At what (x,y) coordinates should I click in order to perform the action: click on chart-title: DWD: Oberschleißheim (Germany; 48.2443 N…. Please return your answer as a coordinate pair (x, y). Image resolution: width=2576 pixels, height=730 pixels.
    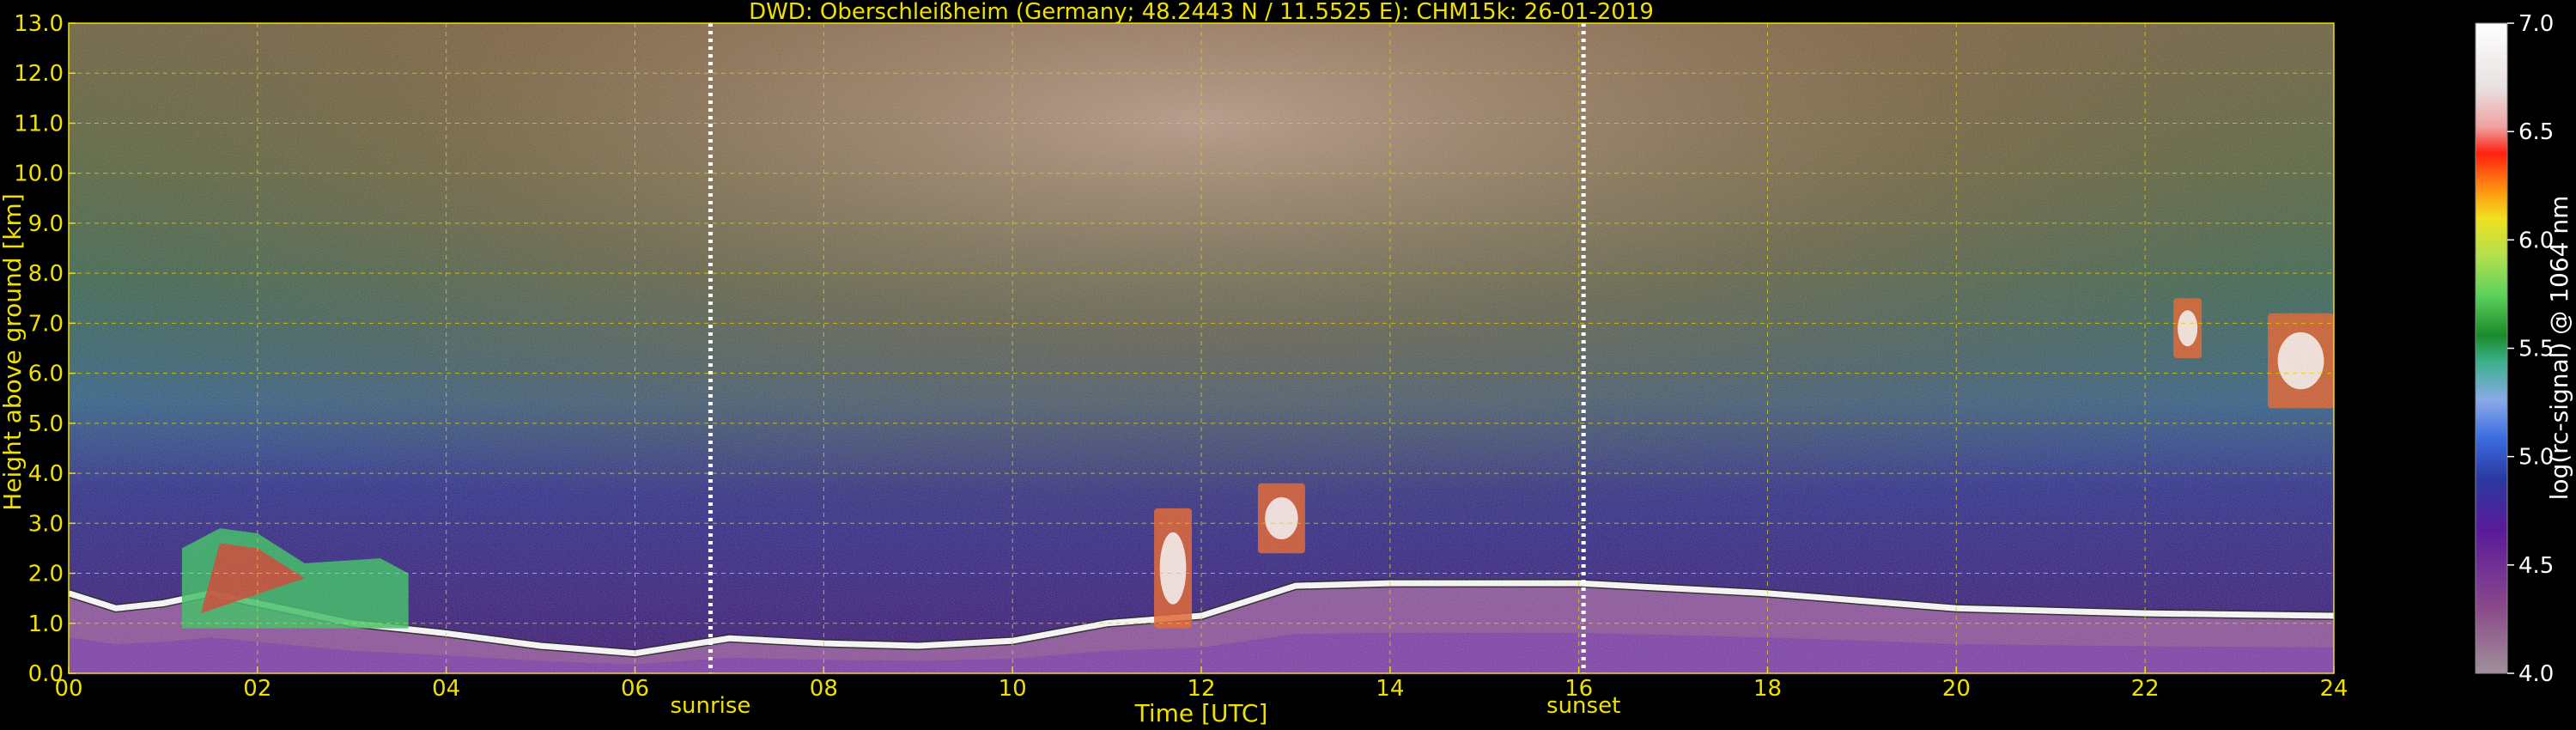
    Looking at the image, I should click on (1202, 12).